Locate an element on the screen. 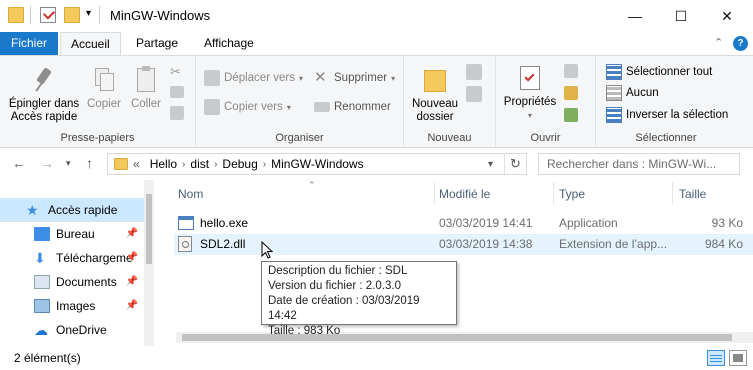 The image size is (753, 370). group-ouvrir: Propriétés ▾ Ouvrir is located at coordinates (546, 101).